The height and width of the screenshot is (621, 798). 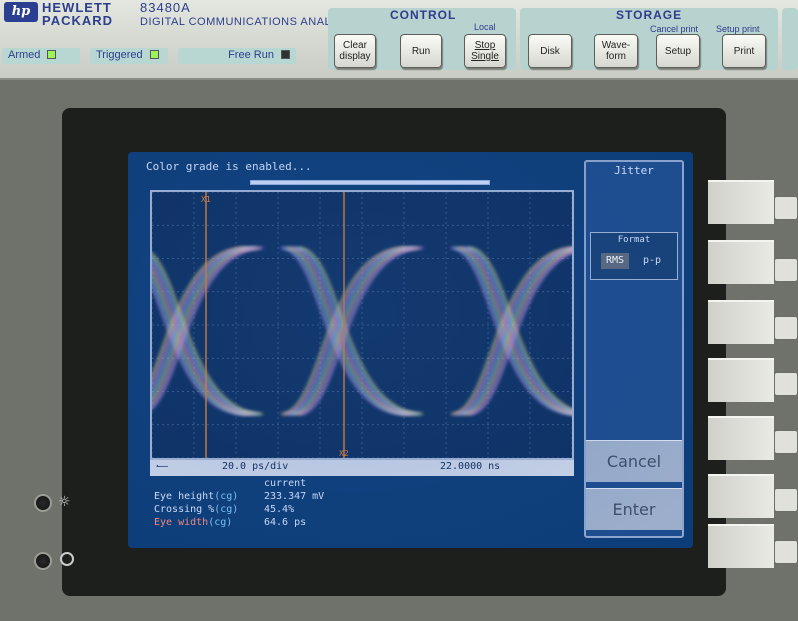 What do you see at coordinates (355, 51) in the screenshot?
I see `clear-display-button: Clear display` at bounding box center [355, 51].